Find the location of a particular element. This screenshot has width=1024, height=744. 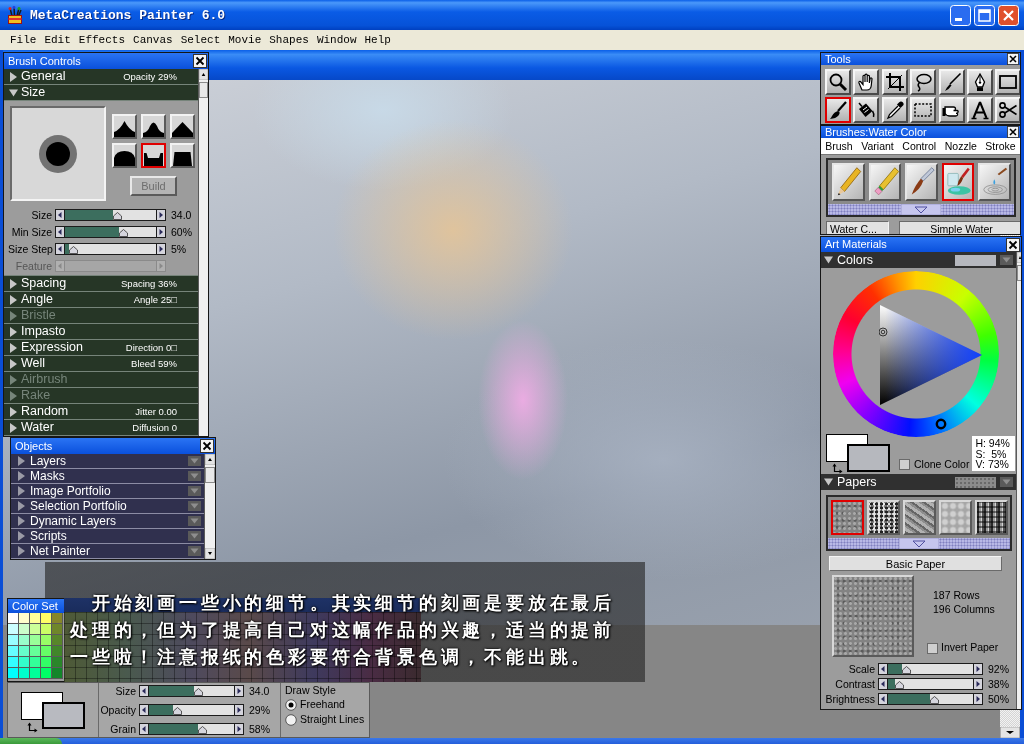

object-section-header: Scripts is located at coordinates (107, 536).